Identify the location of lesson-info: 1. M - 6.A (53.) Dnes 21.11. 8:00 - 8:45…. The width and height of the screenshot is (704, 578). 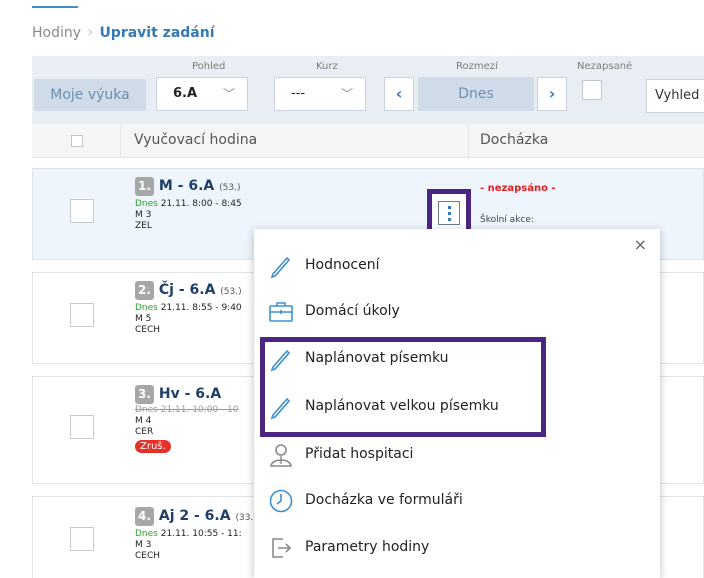
(188, 203).